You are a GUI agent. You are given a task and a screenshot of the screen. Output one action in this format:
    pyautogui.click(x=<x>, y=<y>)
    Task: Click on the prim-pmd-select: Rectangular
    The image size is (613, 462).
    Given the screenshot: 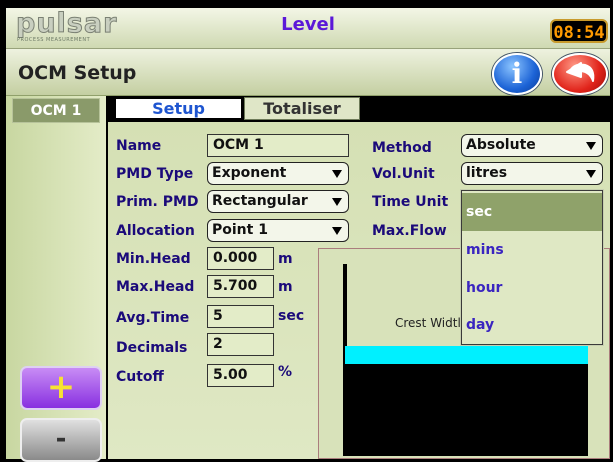 What is the action you would take?
    pyautogui.click(x=278, y=201)
    